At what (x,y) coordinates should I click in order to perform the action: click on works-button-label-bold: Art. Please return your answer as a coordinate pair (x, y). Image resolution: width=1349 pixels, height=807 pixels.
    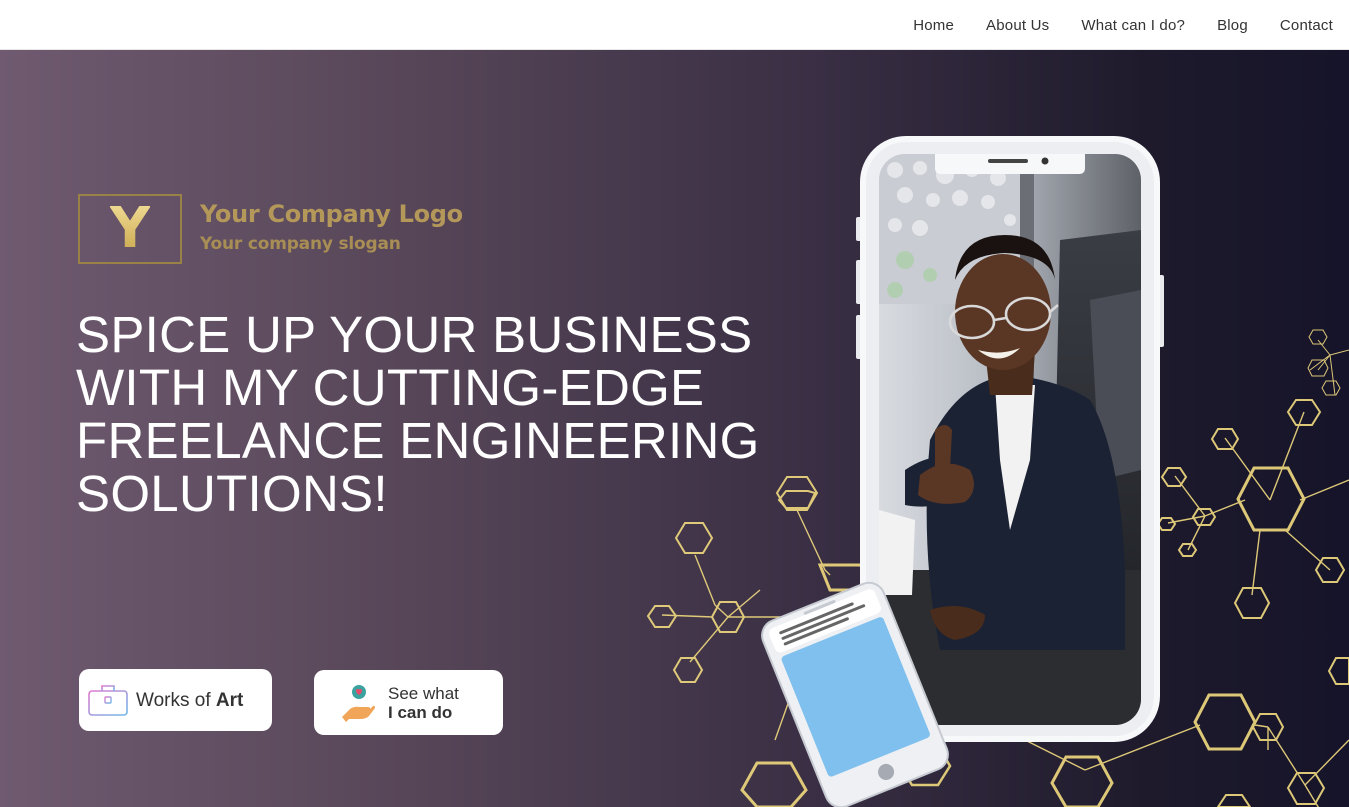
    Looking at the image, I should click on (229, 700).